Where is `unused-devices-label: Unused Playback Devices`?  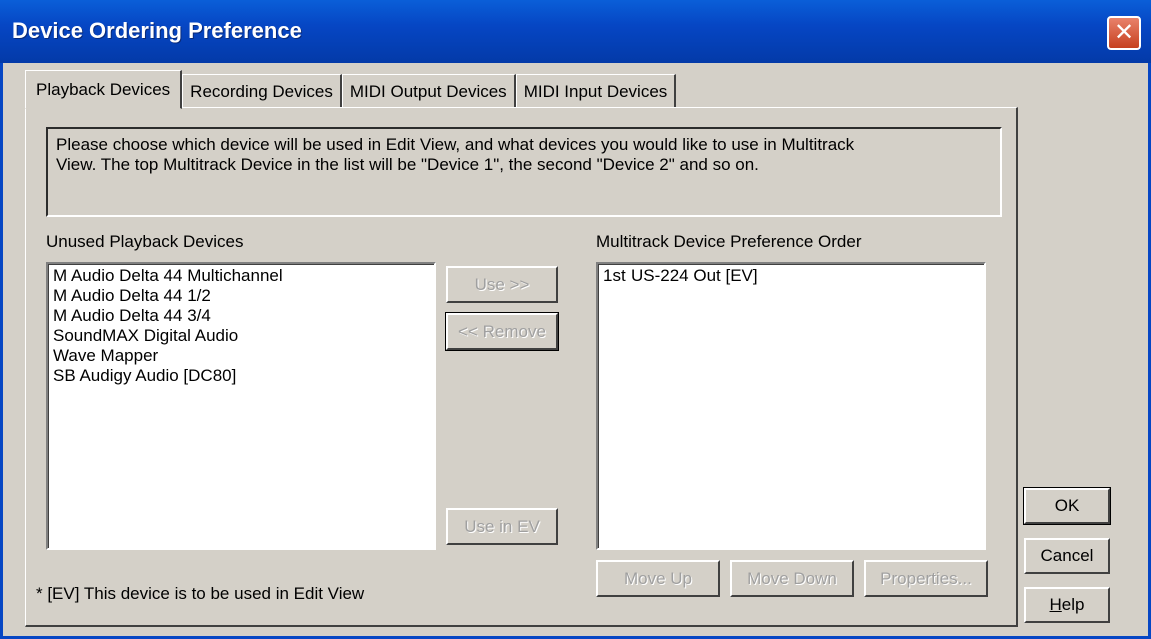
unused-devices-label: Unused Playback Devices is located at coordinates (145, 241).